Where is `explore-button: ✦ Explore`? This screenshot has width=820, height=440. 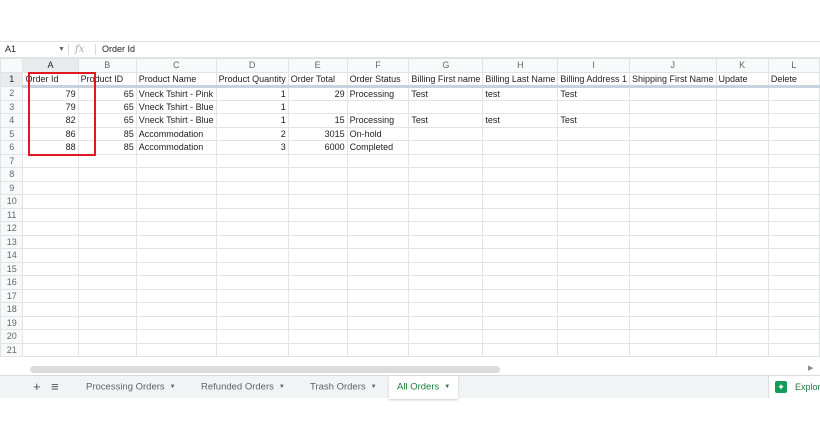
explore-button: ✦ Explore is located at coordinates (794, 387).